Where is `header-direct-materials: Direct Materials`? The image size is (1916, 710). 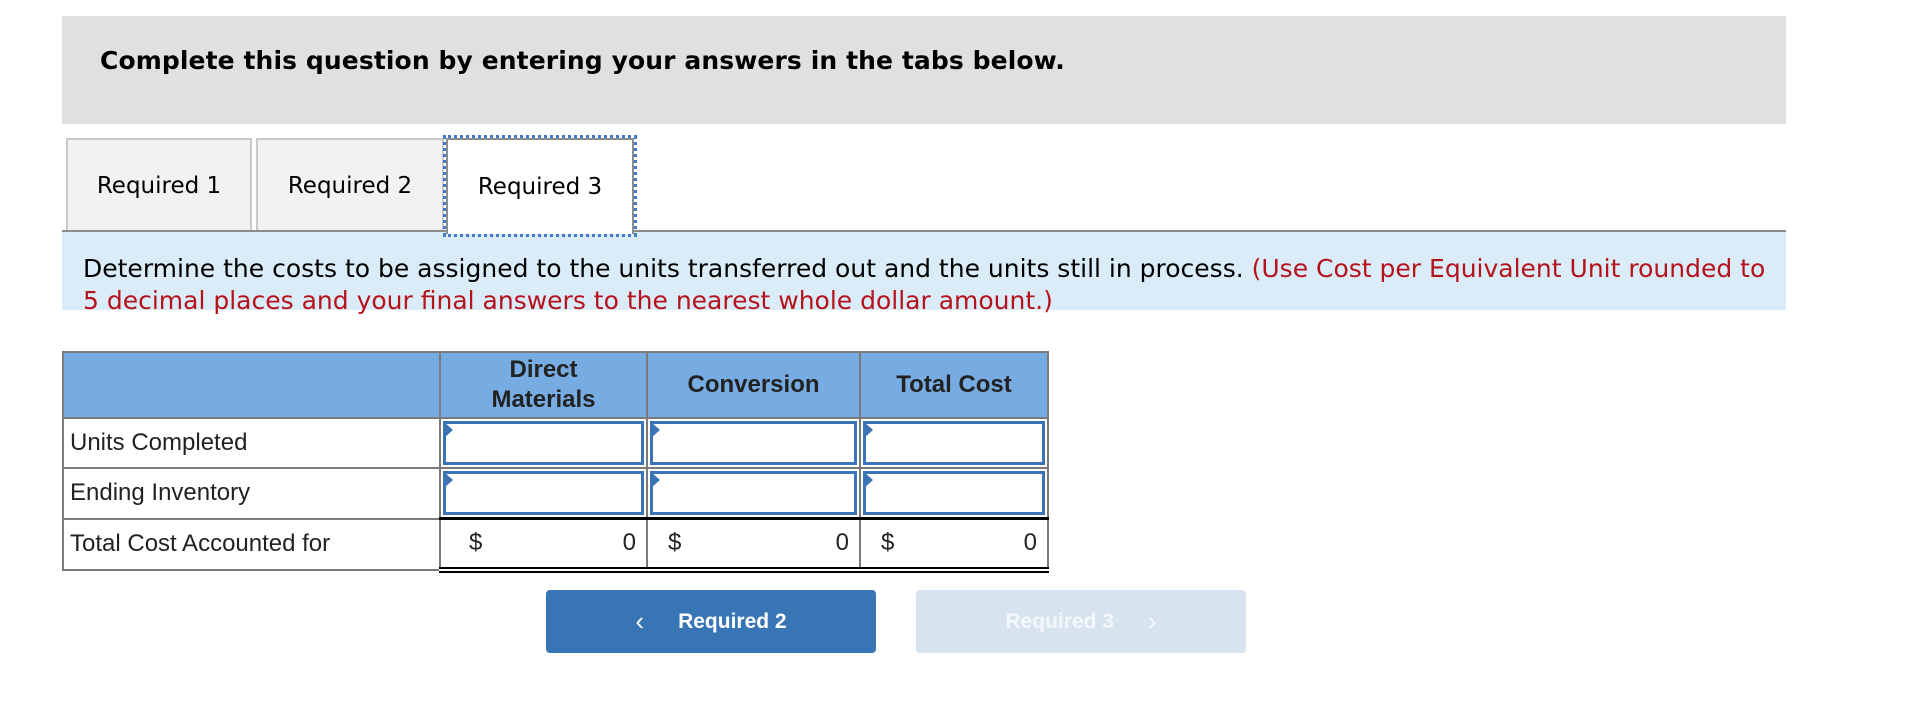 header-direct-materials: Direct Materials is located at coordinates (543, 385).